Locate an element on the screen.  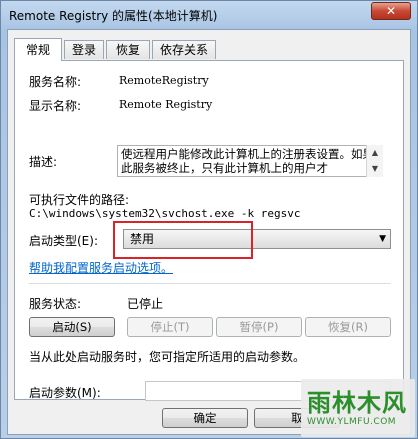
tab-label: 登录 is located at coordinates (83, 50).